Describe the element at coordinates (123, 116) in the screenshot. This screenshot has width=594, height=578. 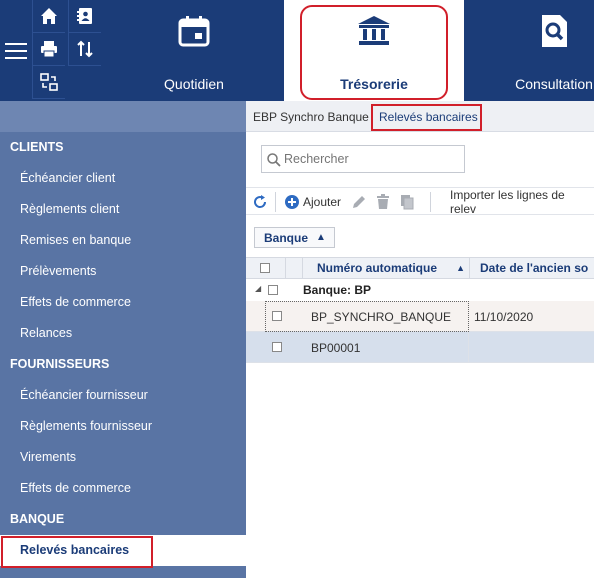
I see `sidebar-header` at that location.